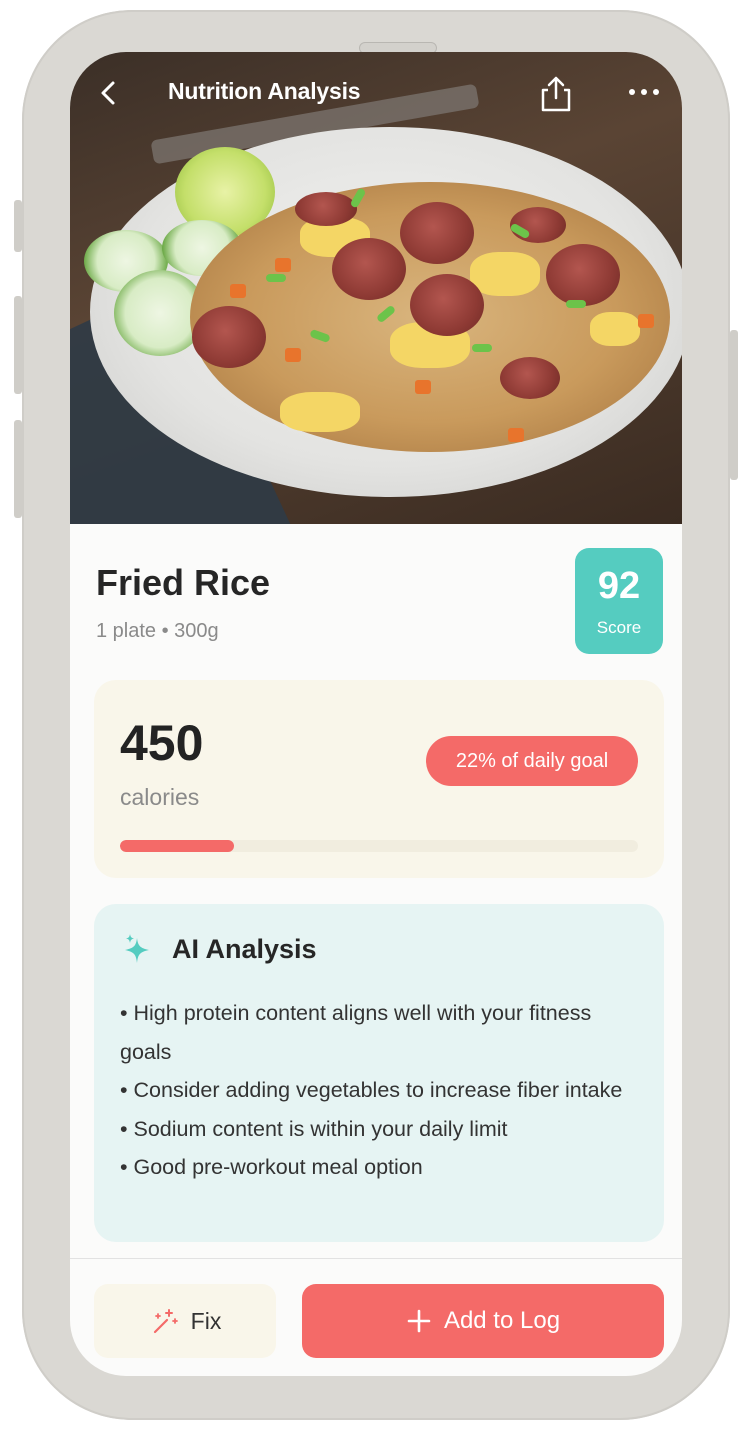 This screenshot has height=1444, width=750. Describe the element at coordinates (619, 586) in the screenshot. I see `score-value: 92` at that location.